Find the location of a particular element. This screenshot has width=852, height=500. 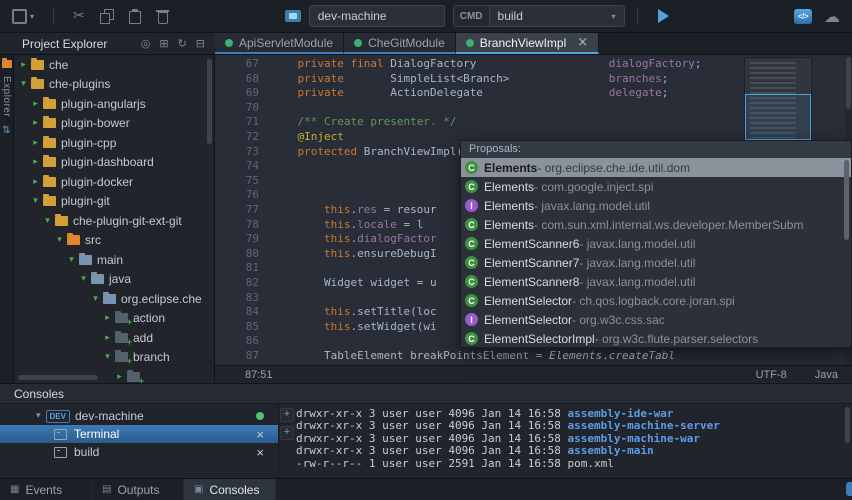

process-build: build × is located at coordinates (139, 452).